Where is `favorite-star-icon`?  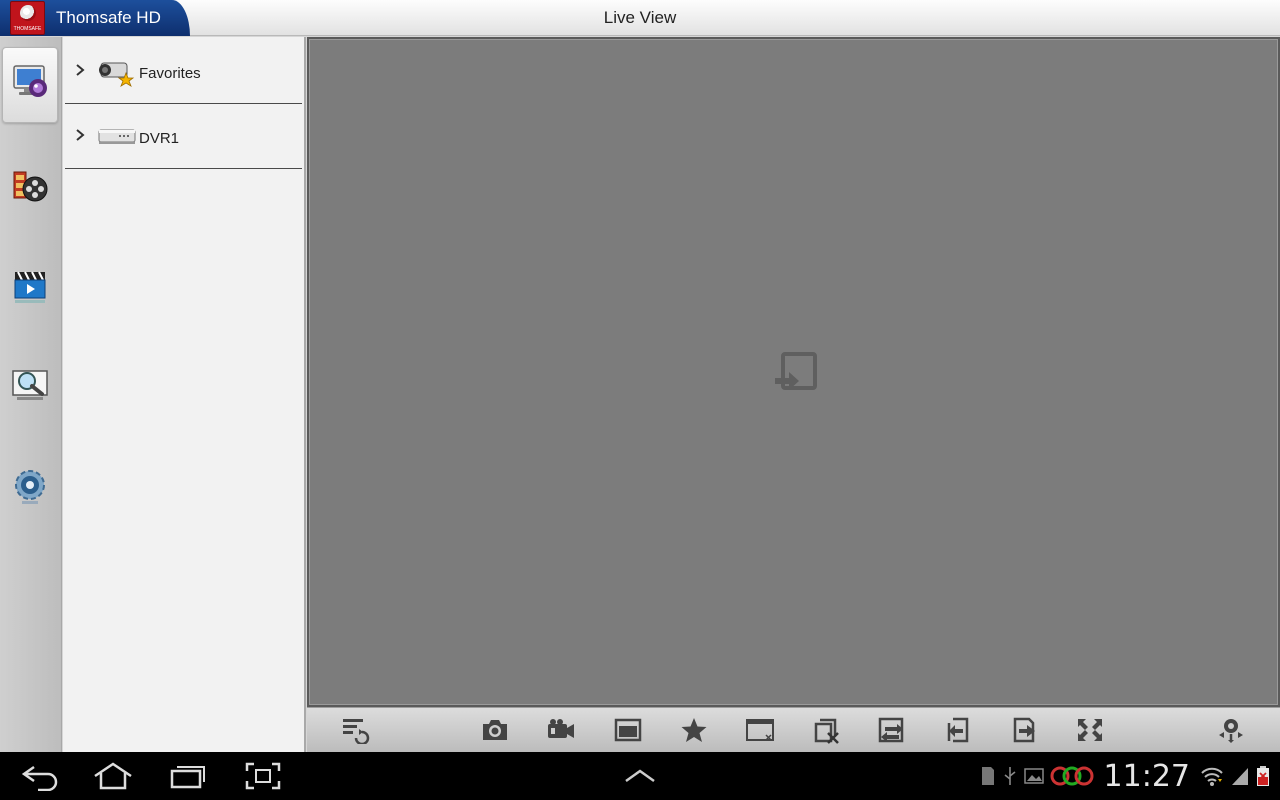
favorite-star-icon is located at coordinates (694, 730).